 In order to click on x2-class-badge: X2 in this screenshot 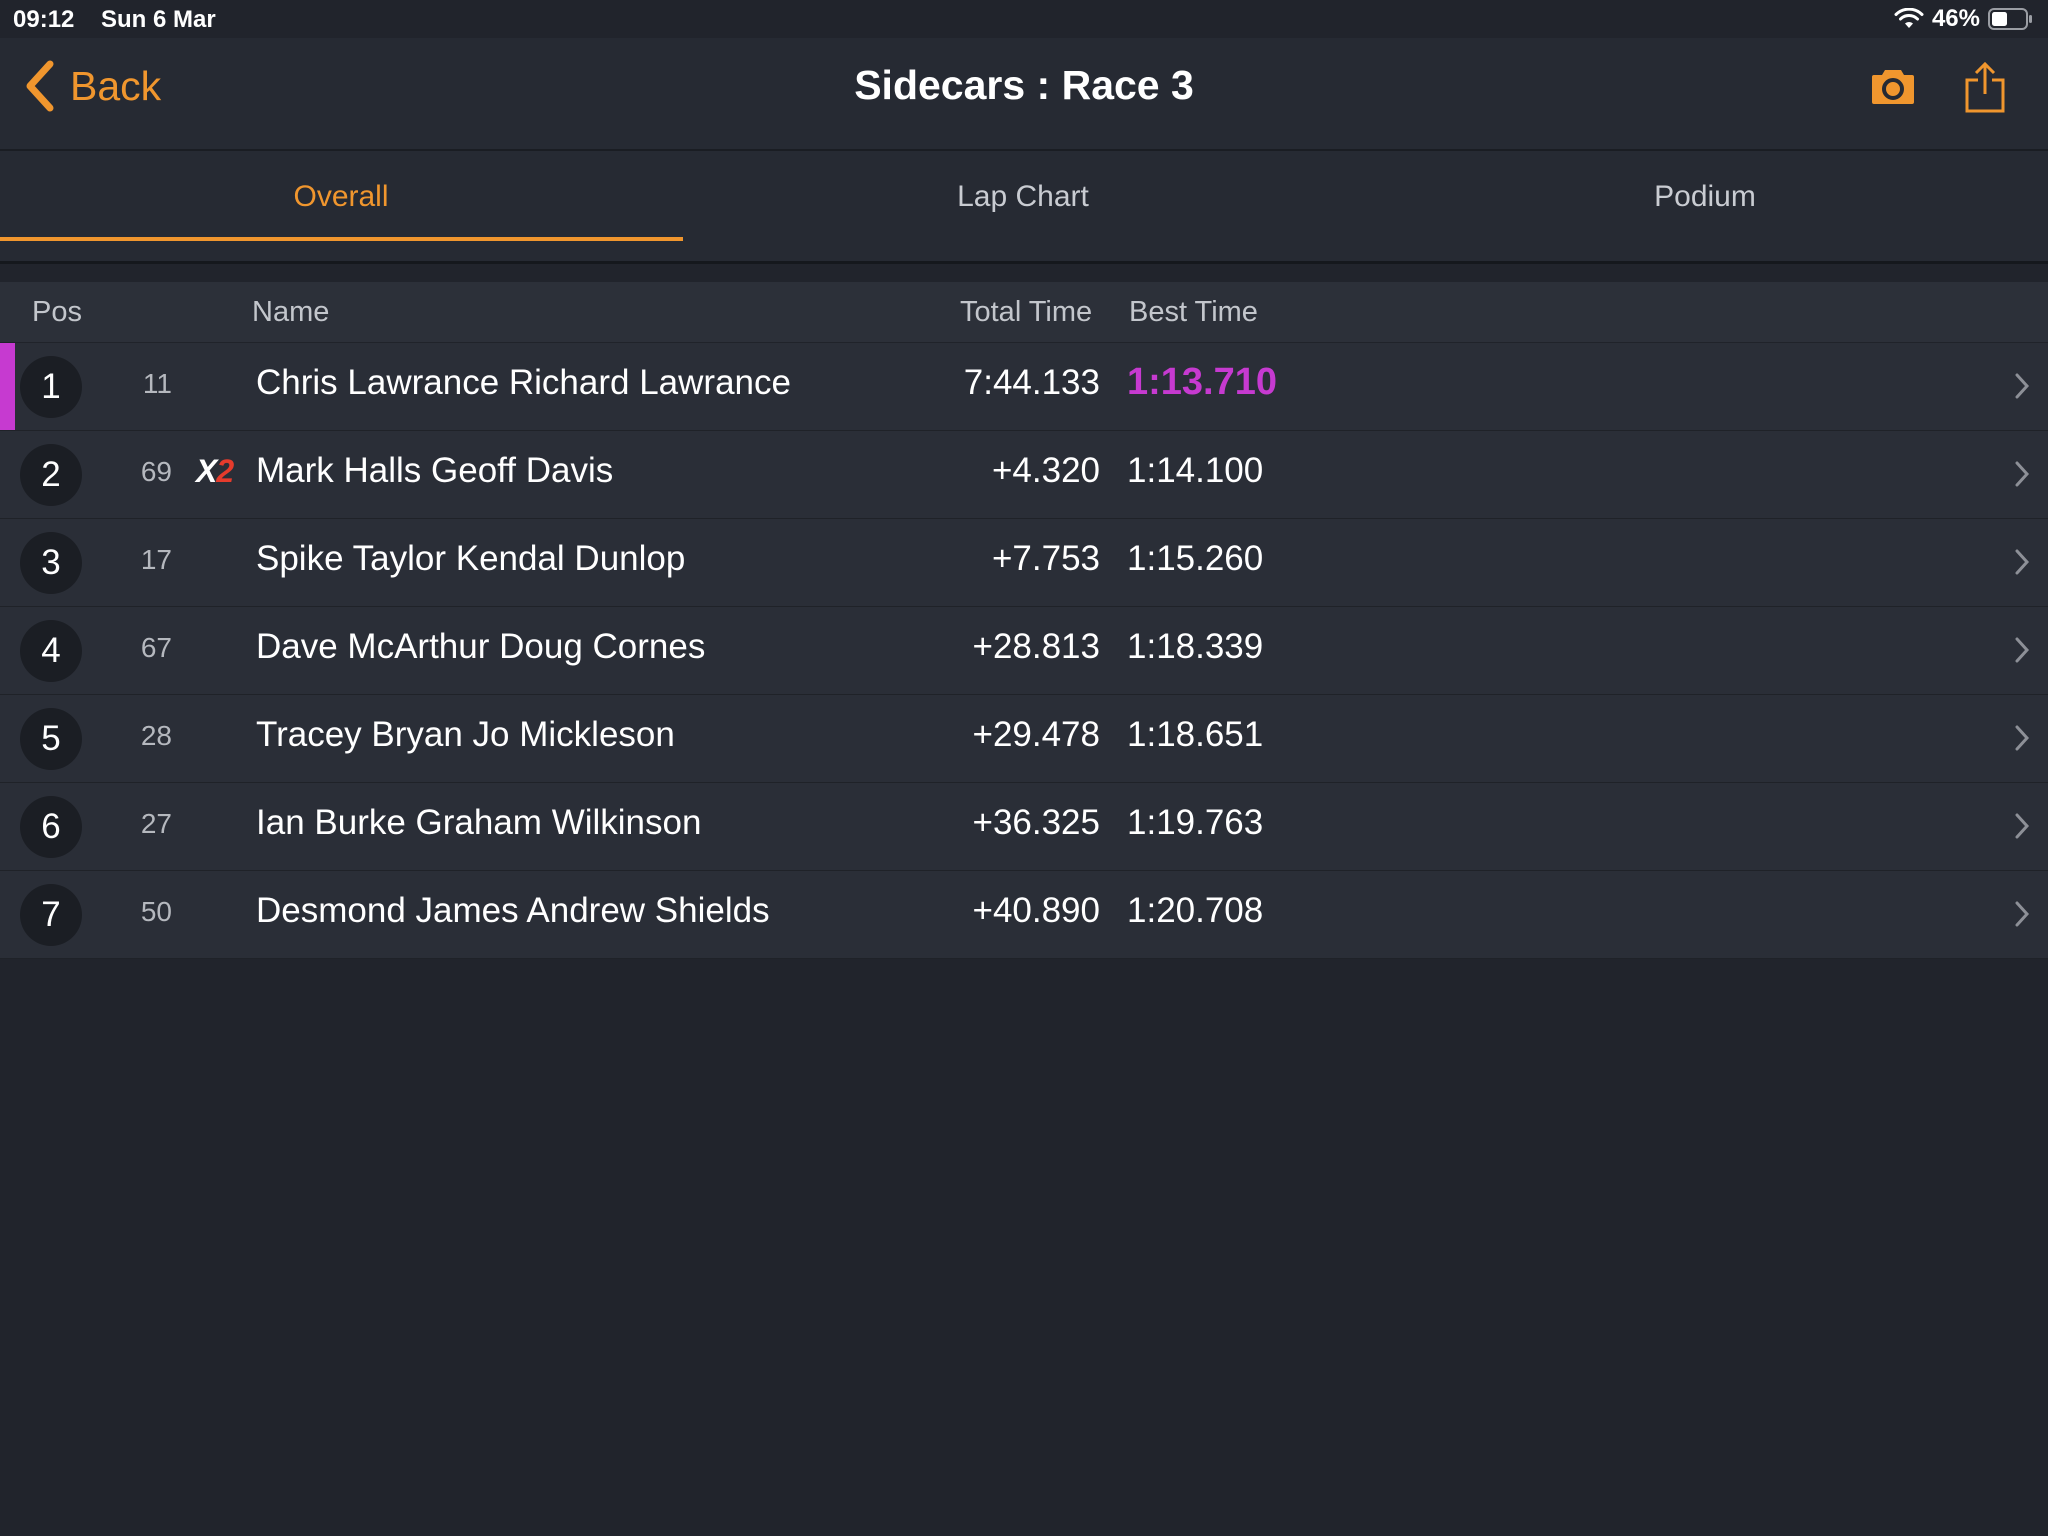, I will do `click(215, 471)`.